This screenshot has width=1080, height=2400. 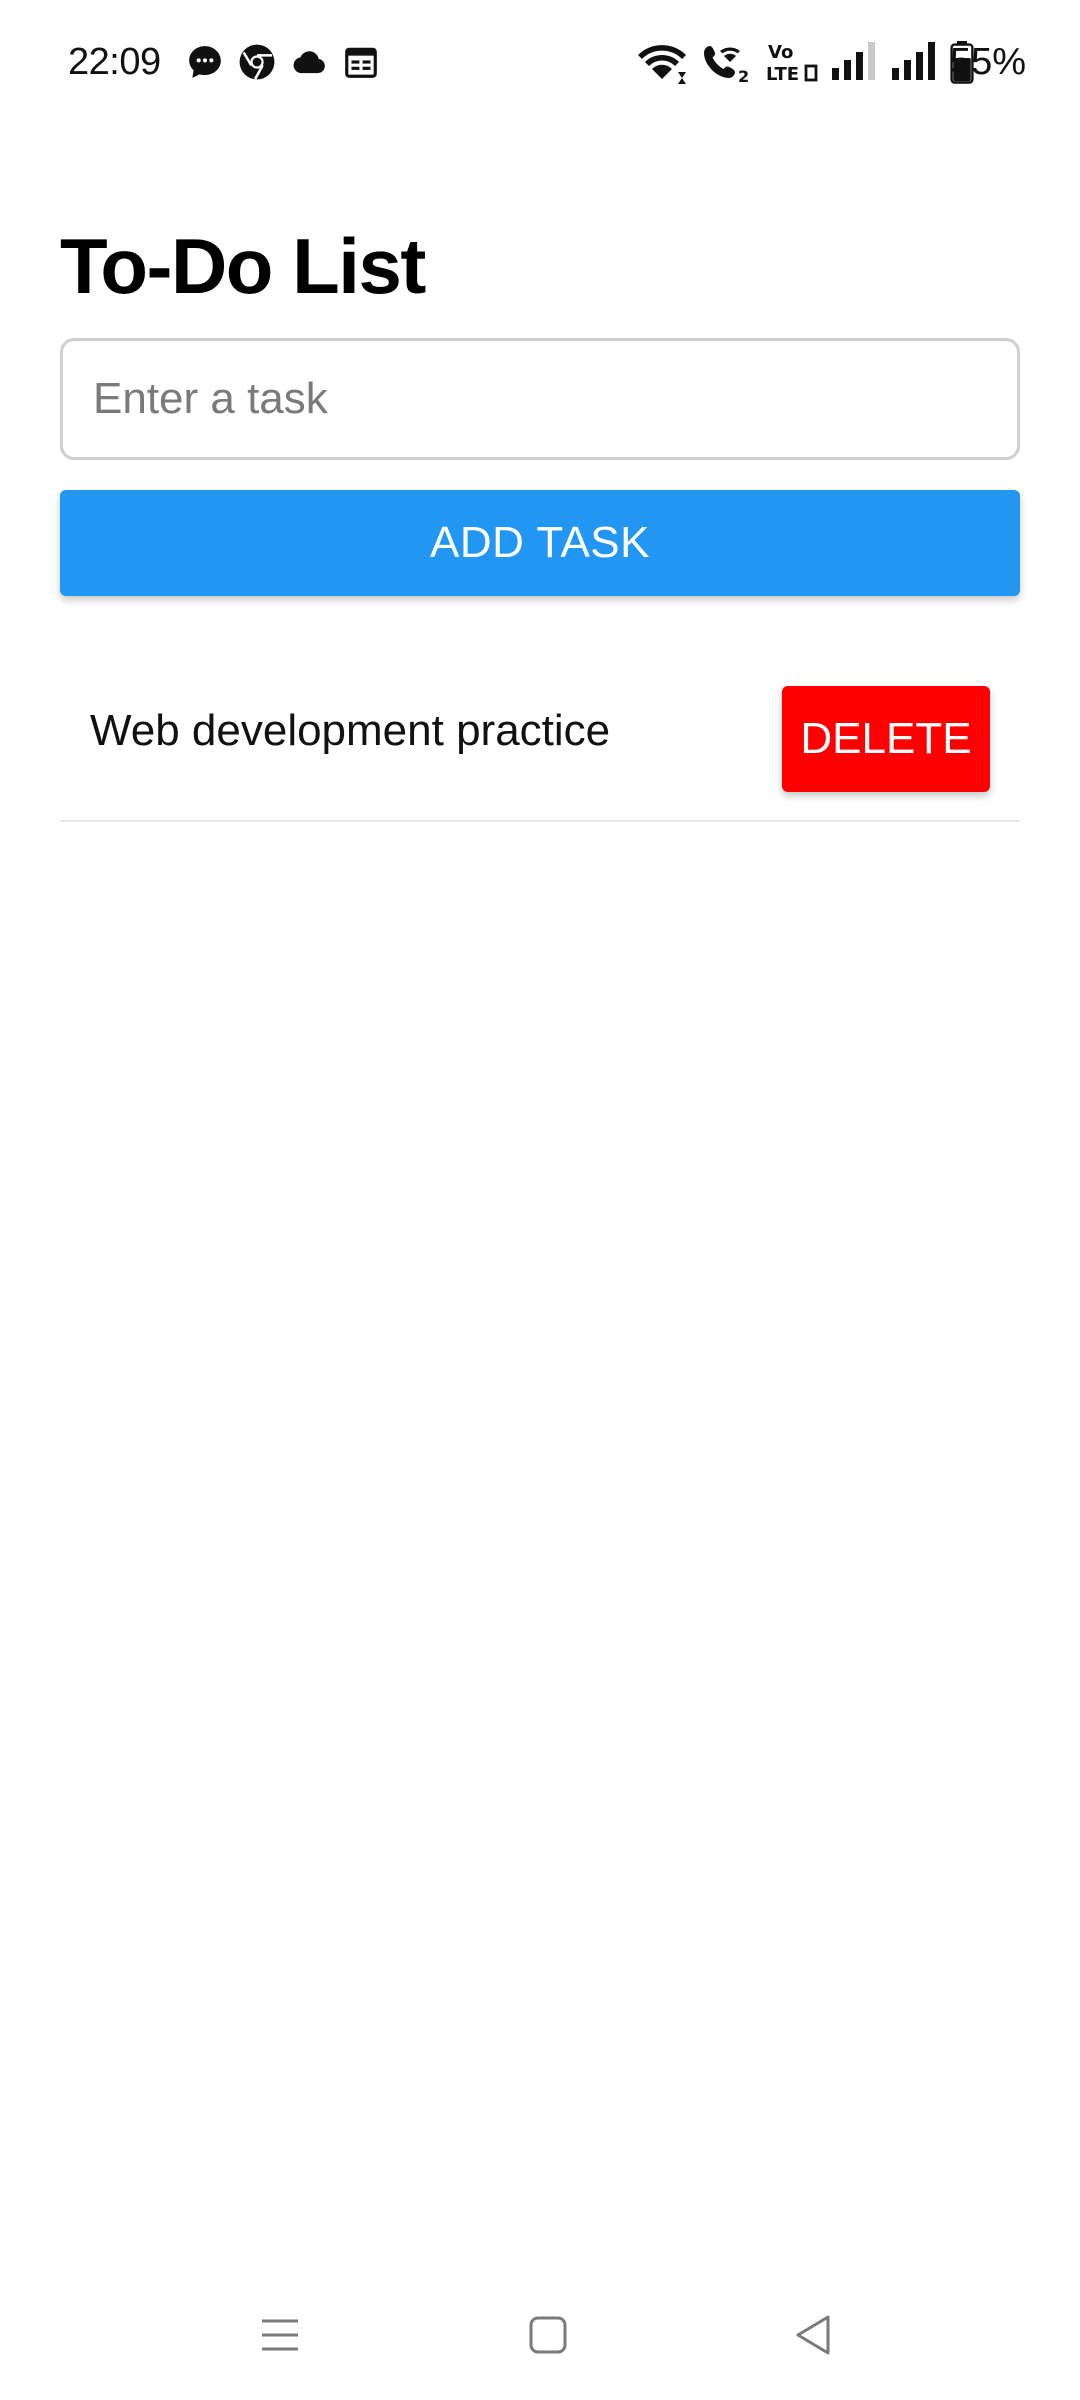 I want to click on chrome-icon, so click(x=257, y=62).